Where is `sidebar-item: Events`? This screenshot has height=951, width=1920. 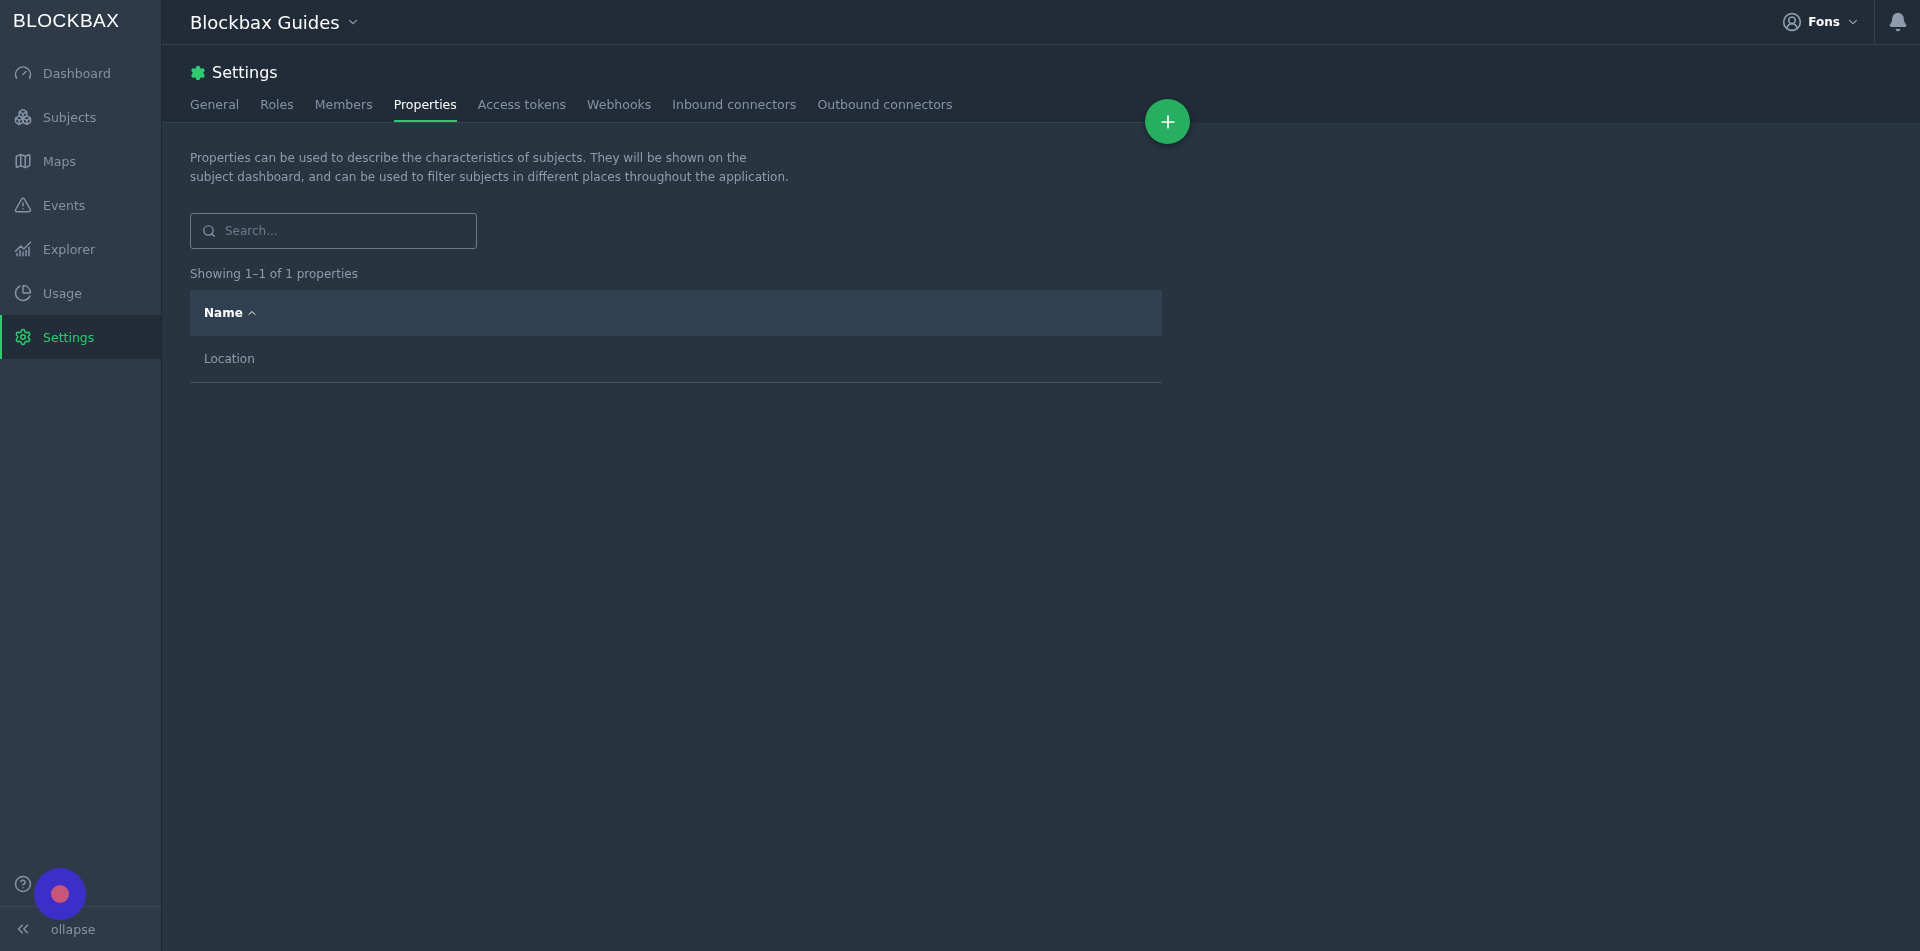 sidebar-item: Events is located at coordinates (80, 205).